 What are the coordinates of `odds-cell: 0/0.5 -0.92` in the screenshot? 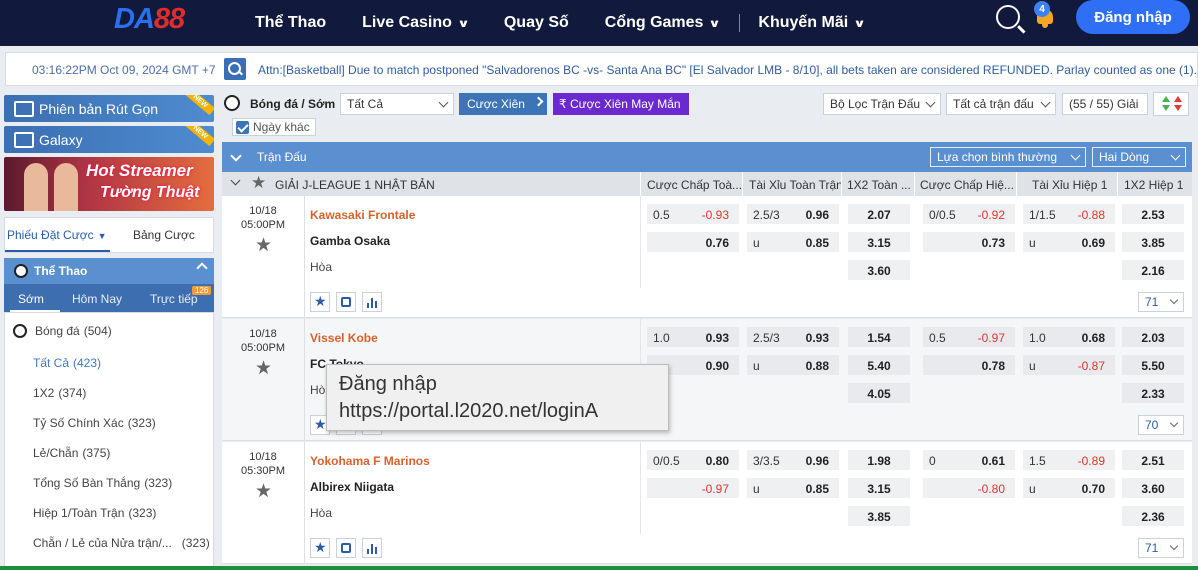 It's located at (969, 214).